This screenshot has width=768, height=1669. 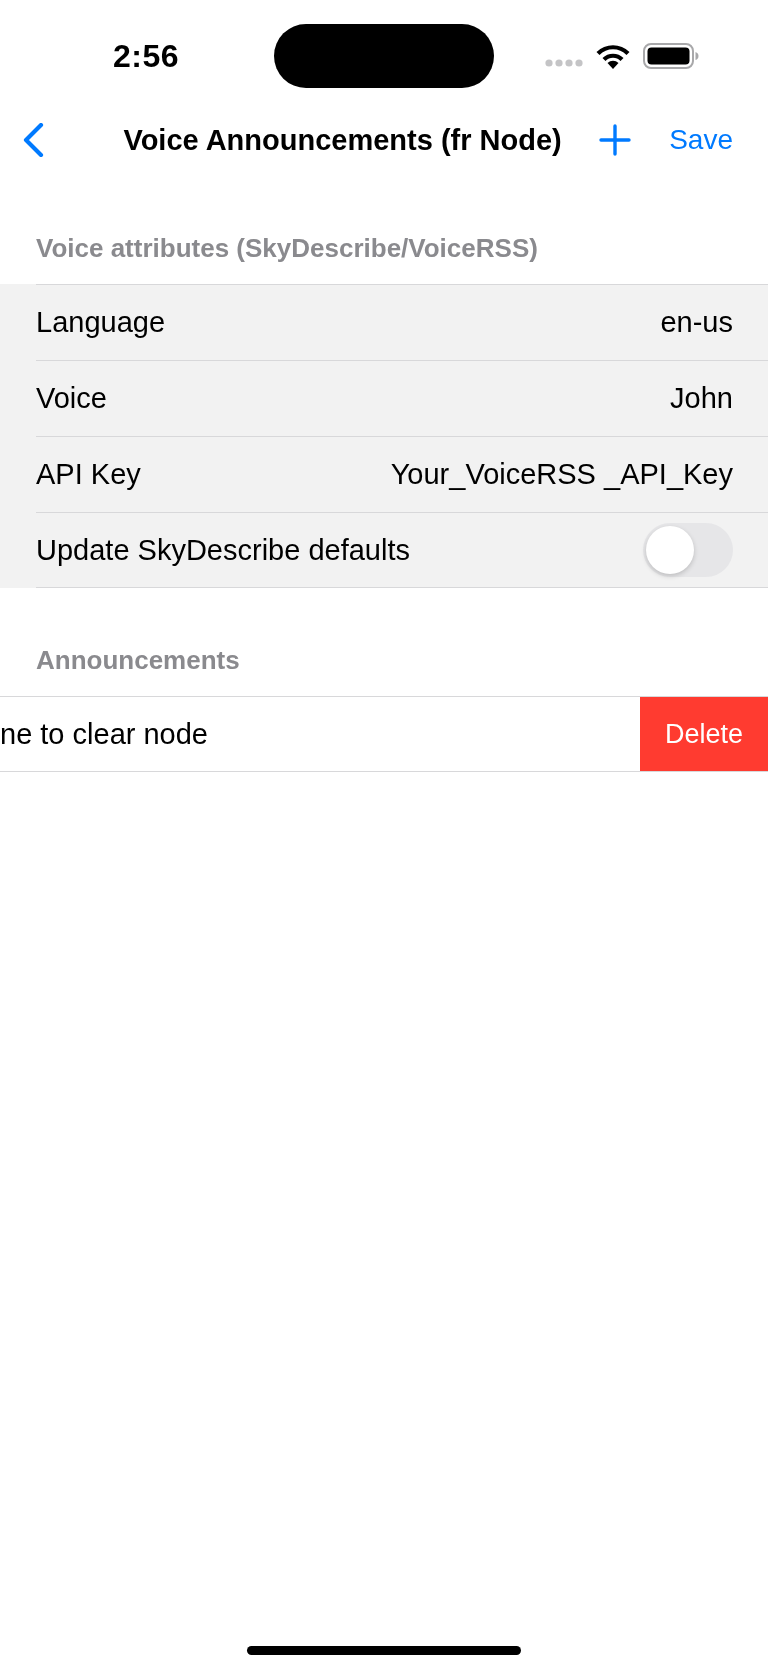 I want to click on nav-title: Voice Announcements (fr Node), so click(x=342, y=140).